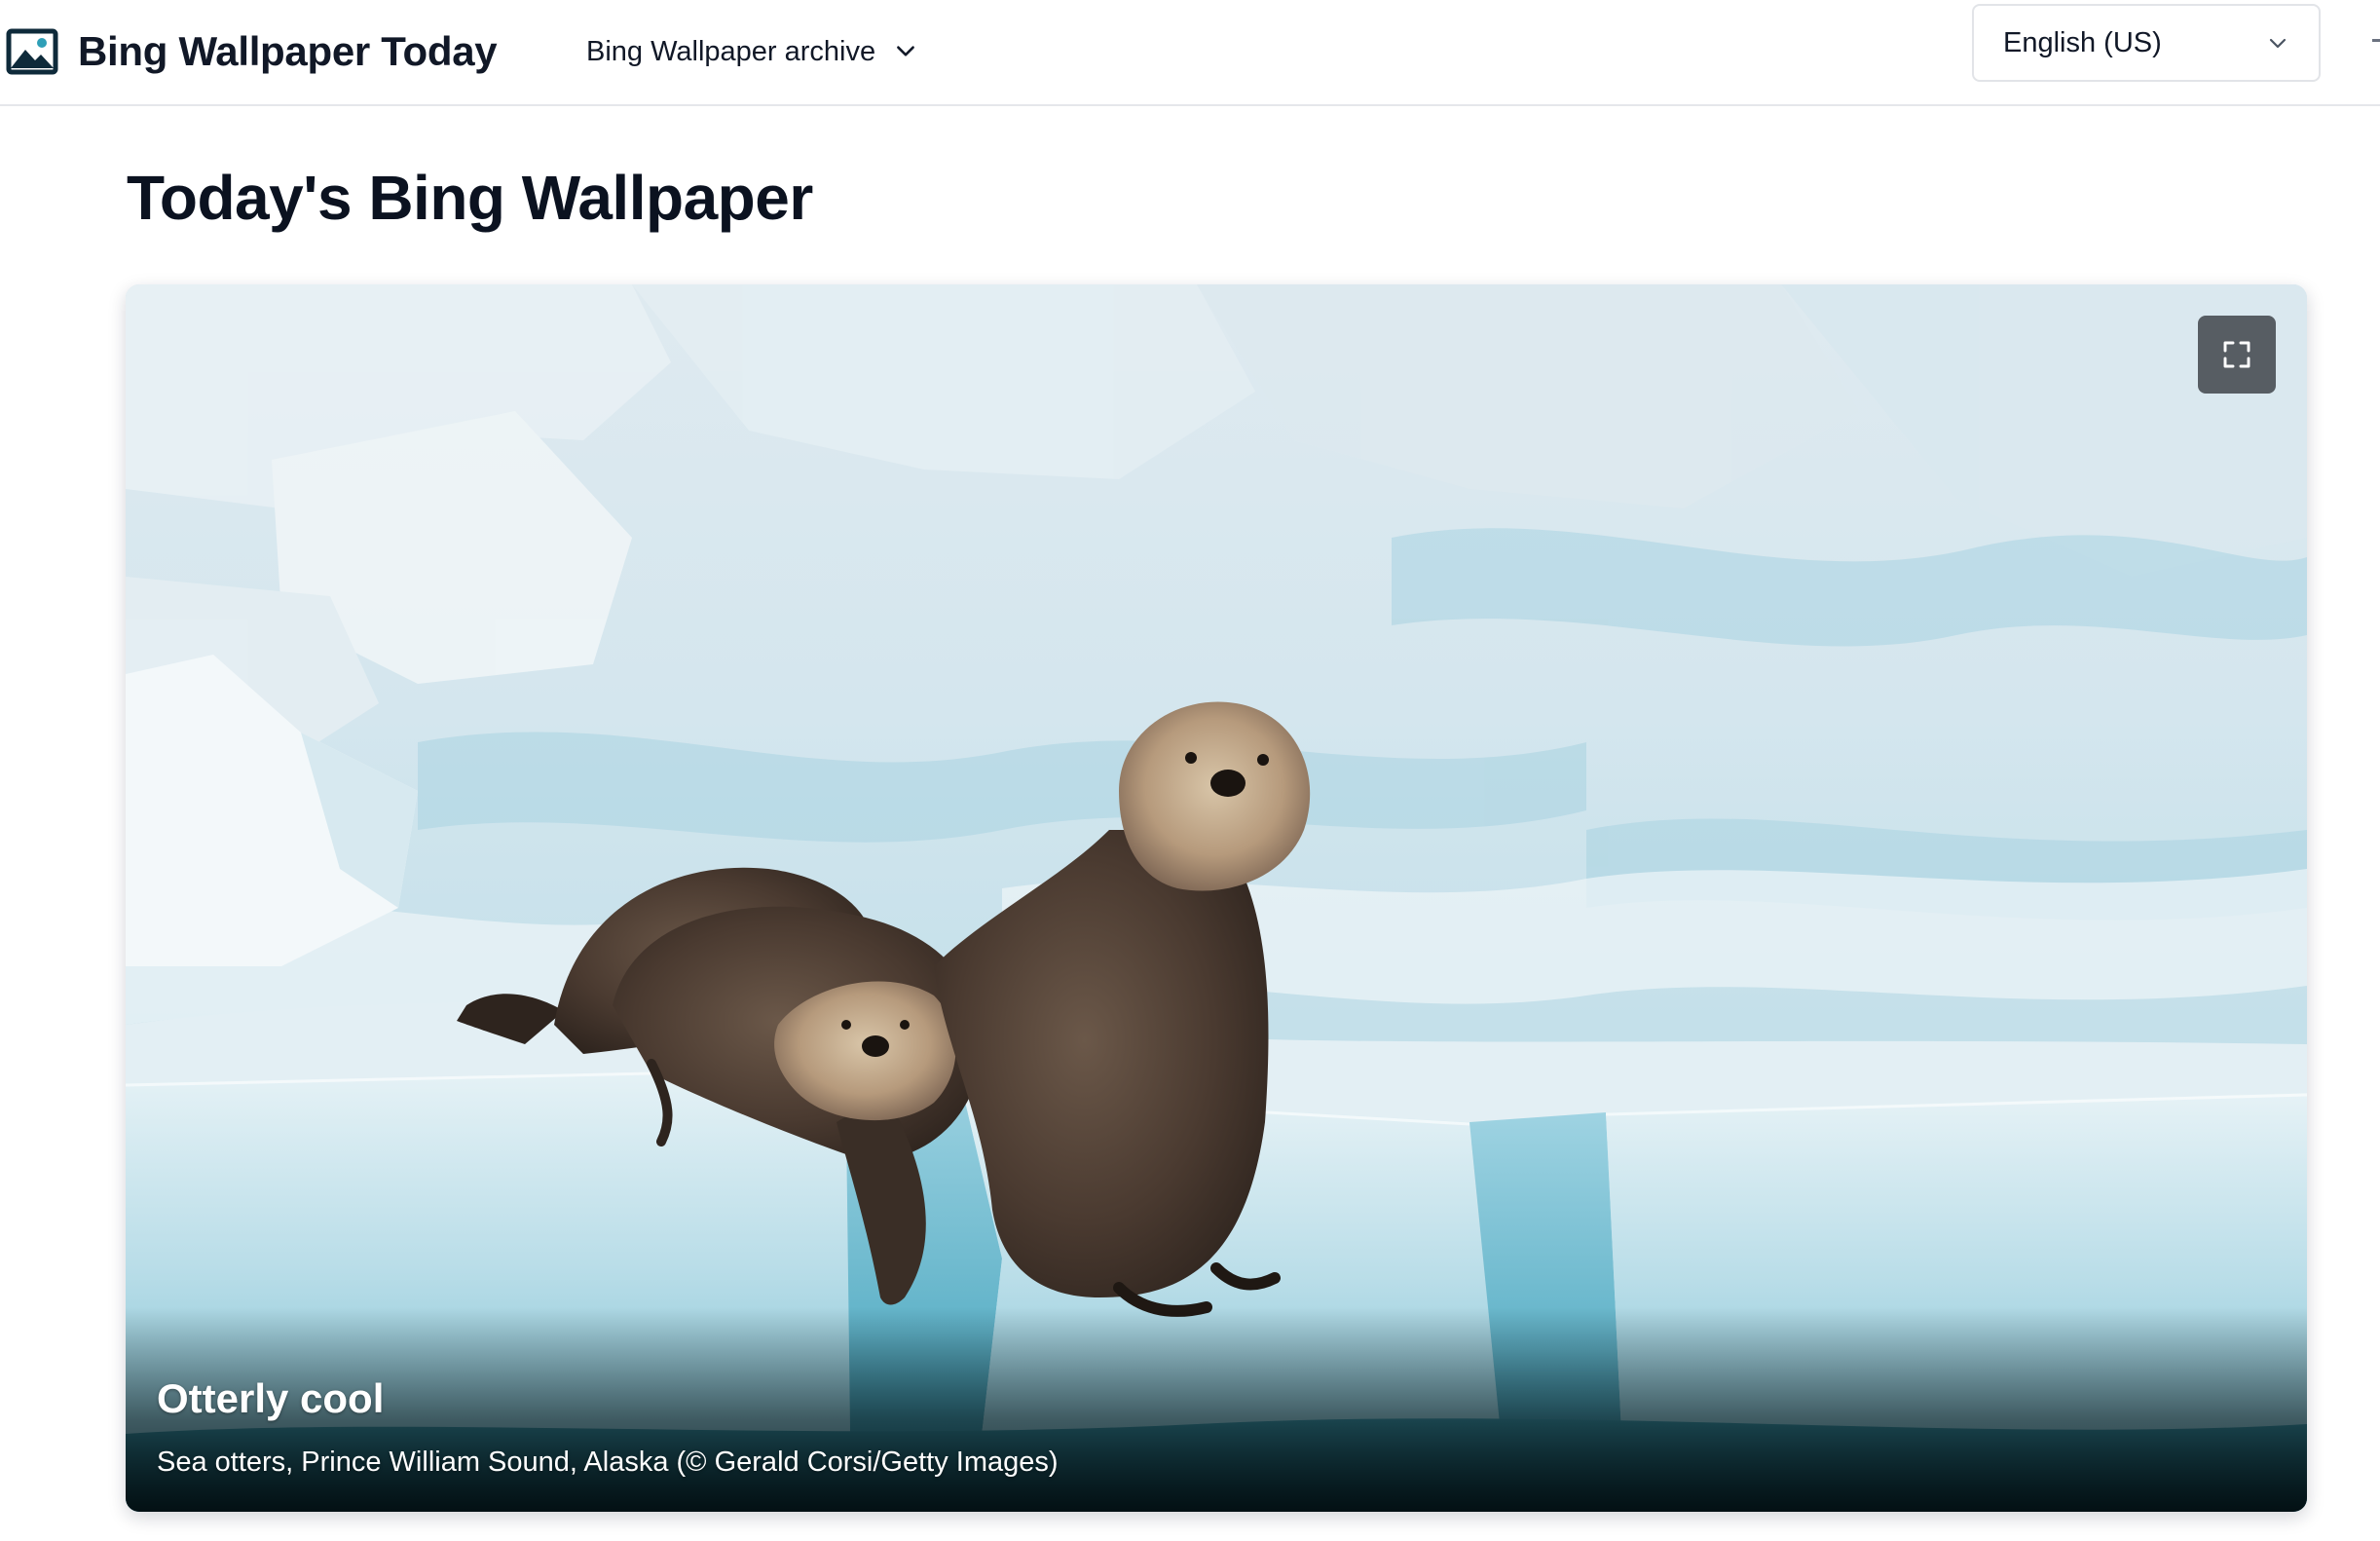  I want to click on image-icon, so click(32, 51).